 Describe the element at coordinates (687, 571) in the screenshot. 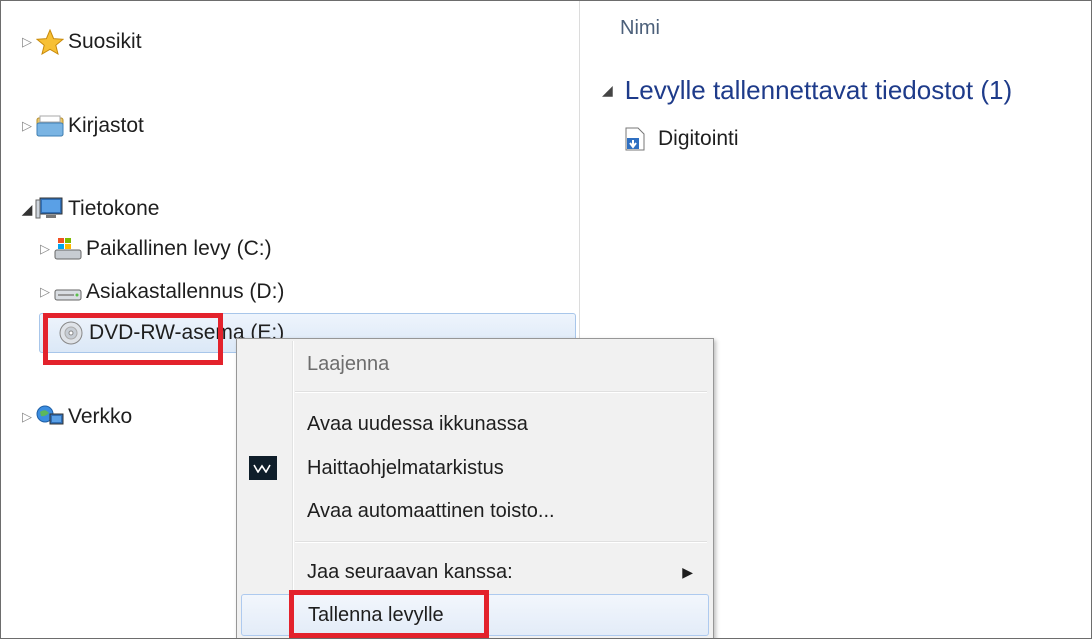

I see `submenu-arrow-icon: ▶` at that location.